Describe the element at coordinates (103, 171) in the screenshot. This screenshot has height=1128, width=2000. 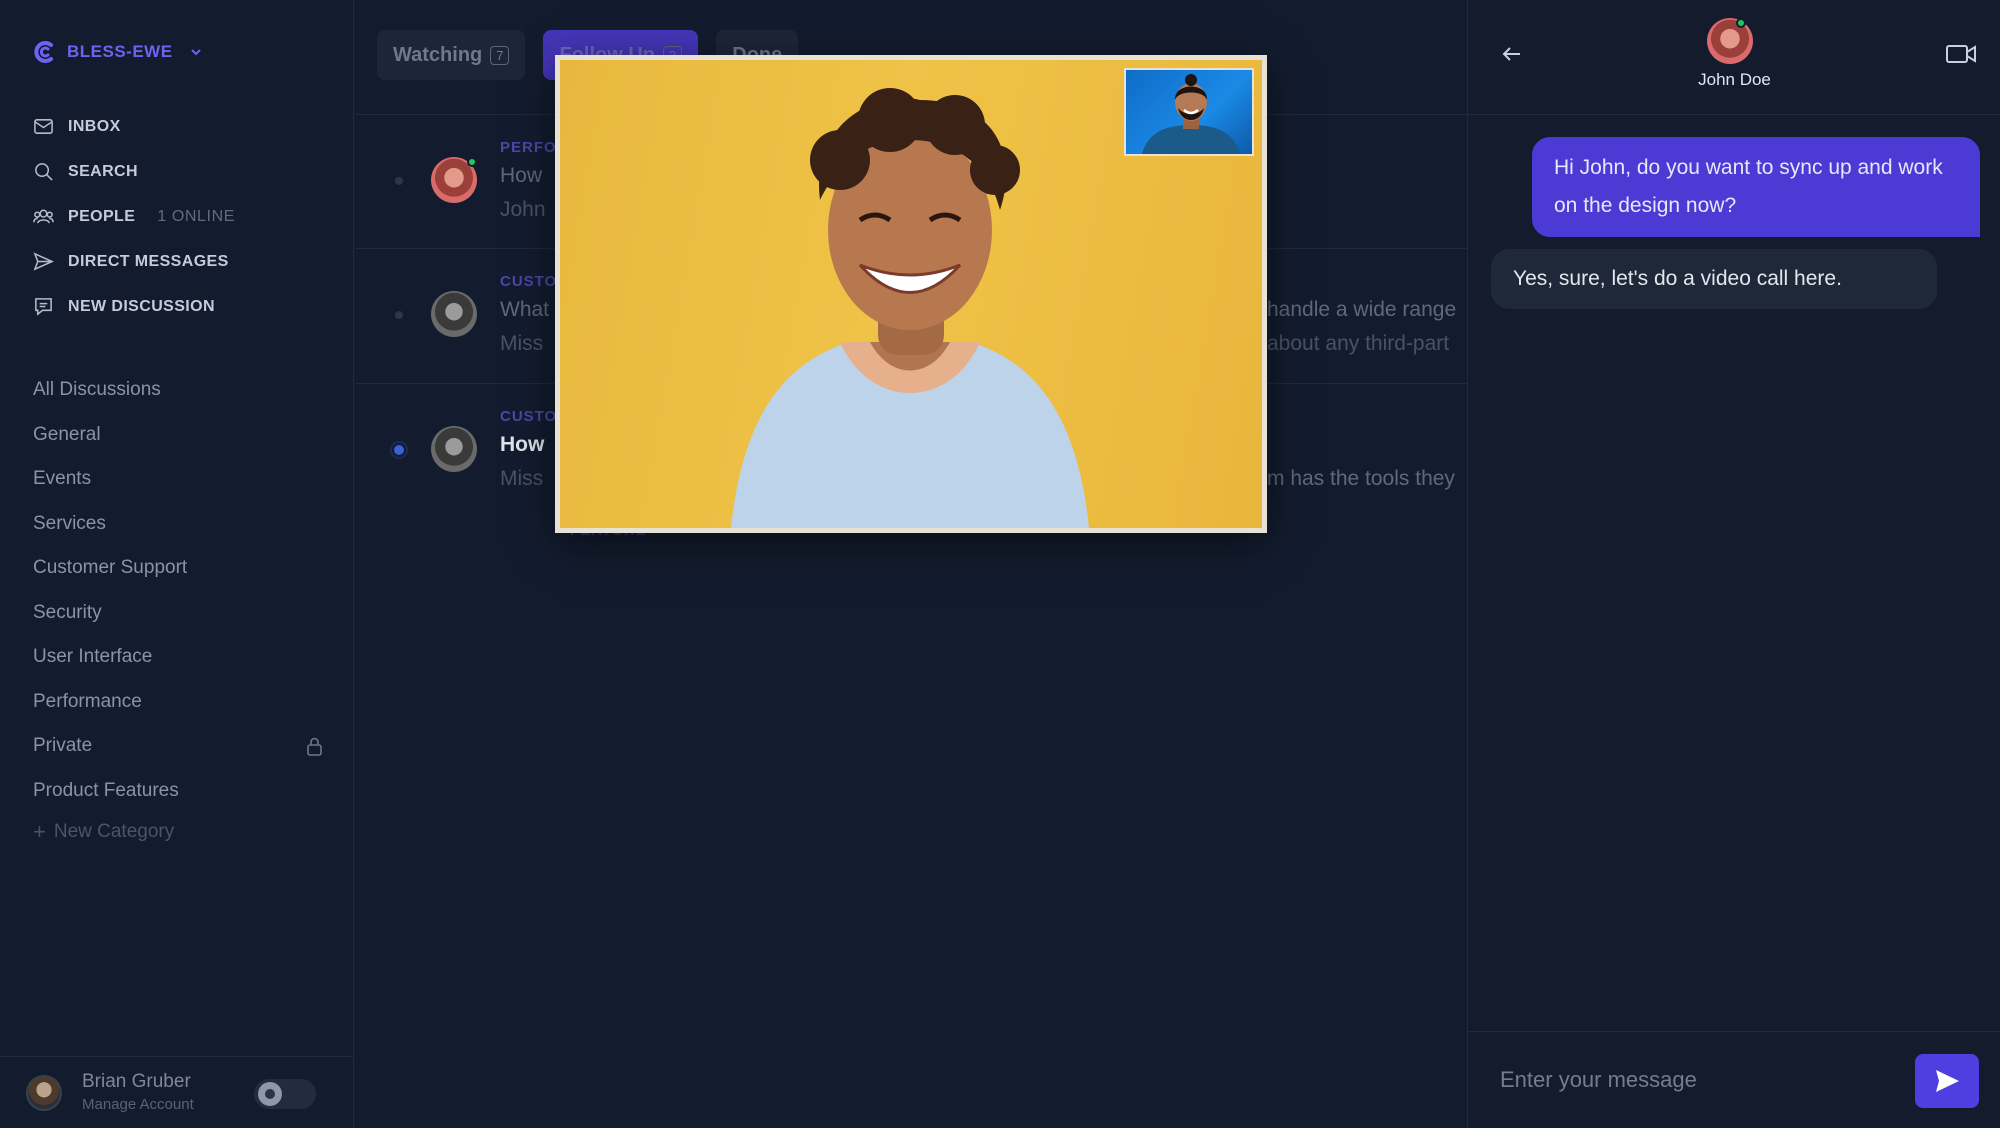
I see `nav-label: SEARCH` at that location.